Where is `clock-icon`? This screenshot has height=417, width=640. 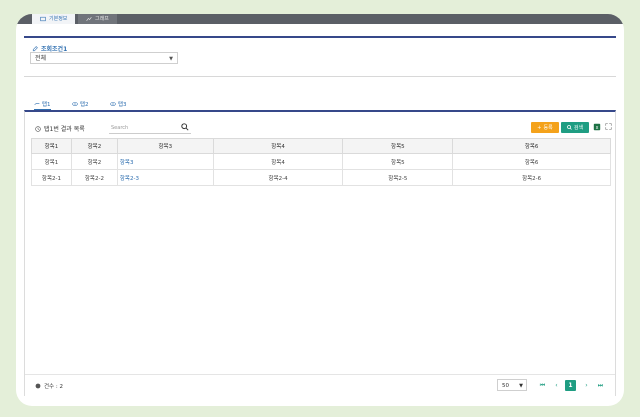
clock-icon is located at coordinates (38, 128).